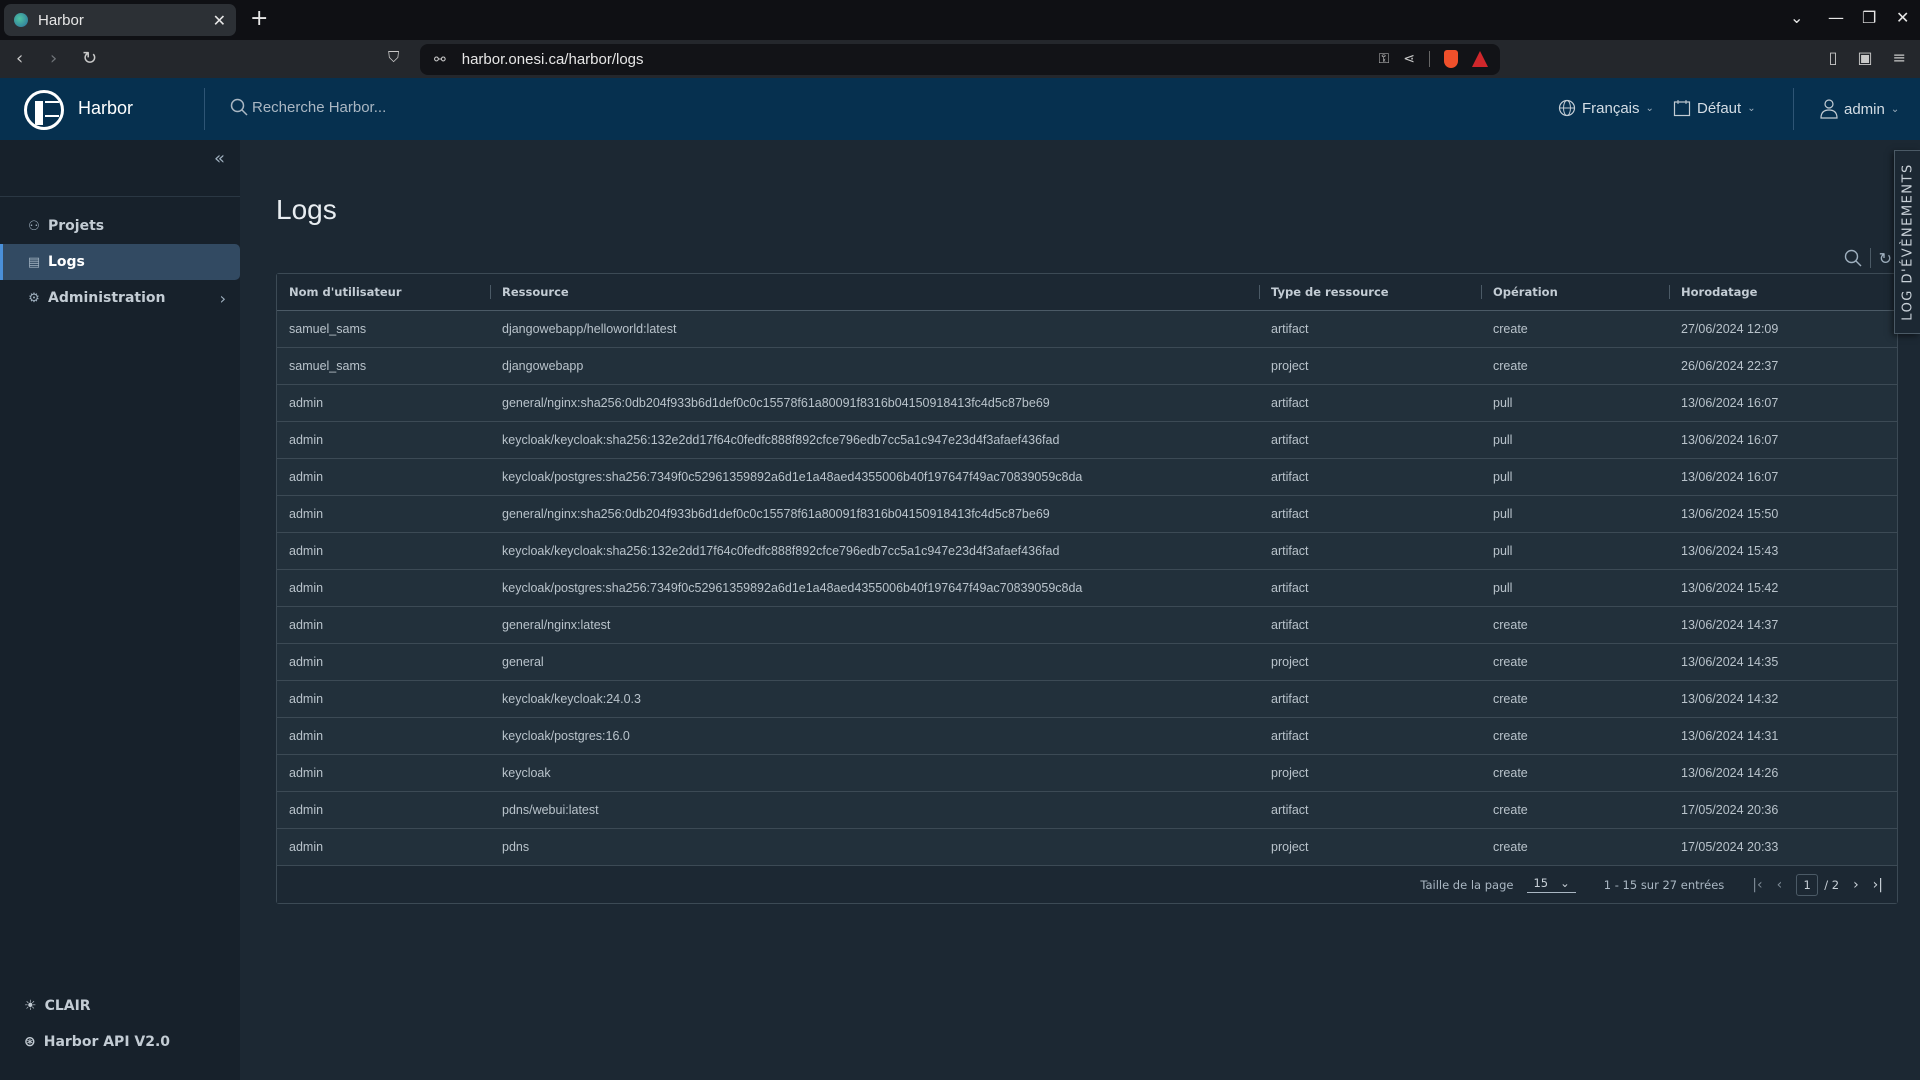 Image resolution: width=1920 pixels, height=1080 pixels. I want to click on browser-tab: Harbor ✕, so click(120, 20).